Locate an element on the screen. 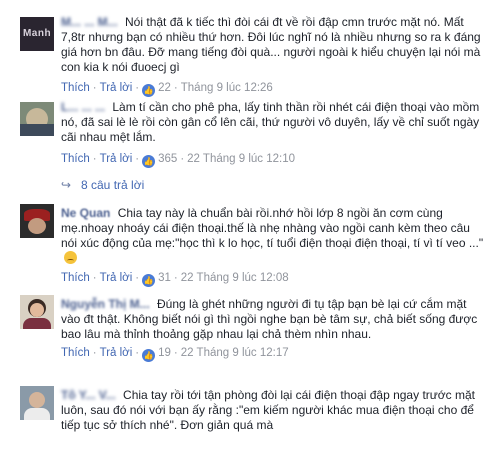  reaction-count: 31 is located at coordinates (164, 278).